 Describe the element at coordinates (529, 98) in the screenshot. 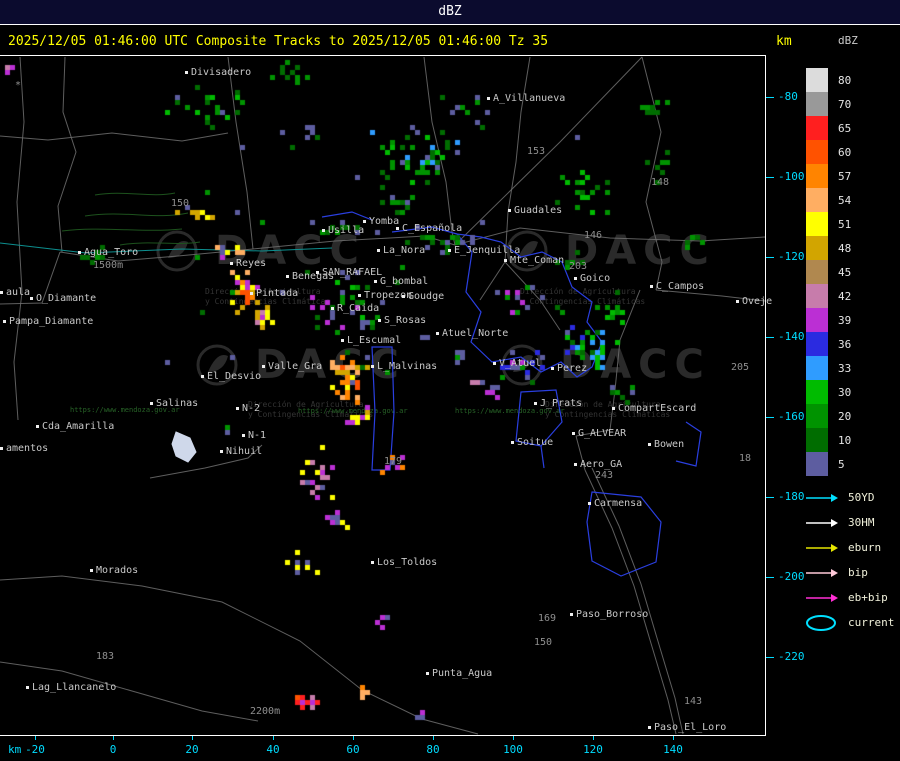

I see `town-name: A_Villanueva` at that location.